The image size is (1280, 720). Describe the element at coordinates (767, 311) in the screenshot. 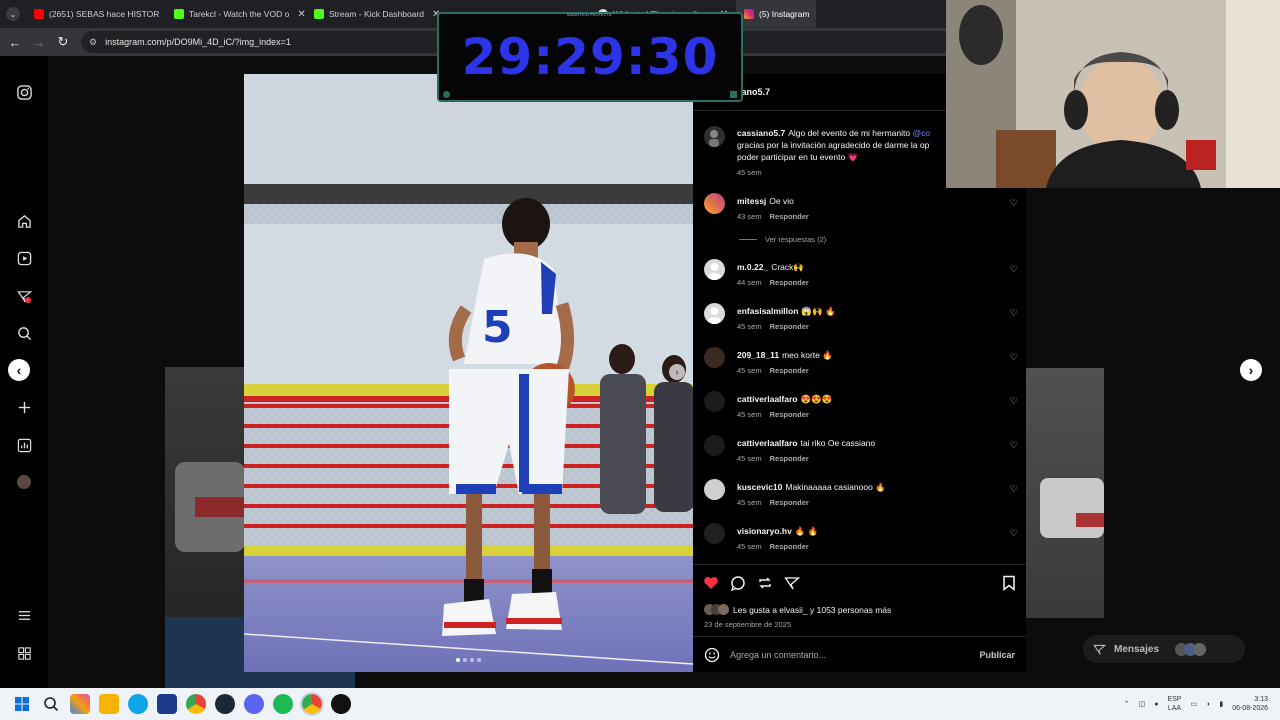

I see `comment-username: enfasisalmillon` at that location.